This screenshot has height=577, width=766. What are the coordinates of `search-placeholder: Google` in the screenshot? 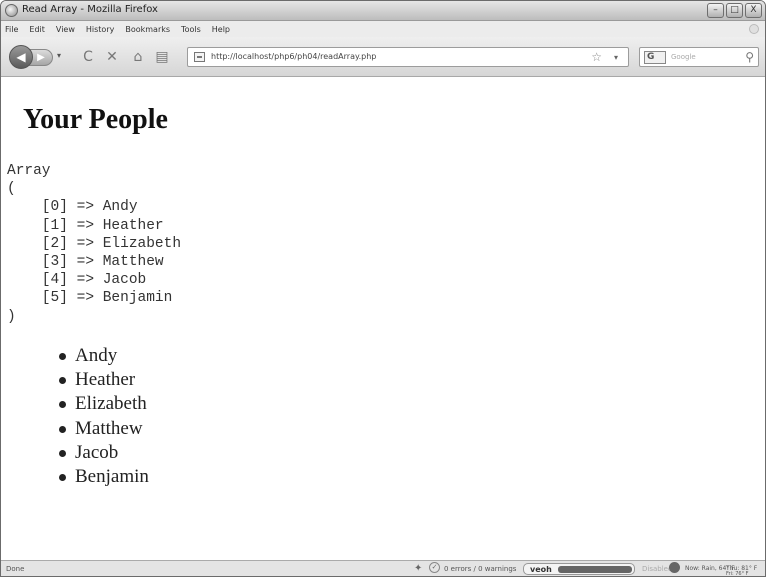 It's located at (683, 57).